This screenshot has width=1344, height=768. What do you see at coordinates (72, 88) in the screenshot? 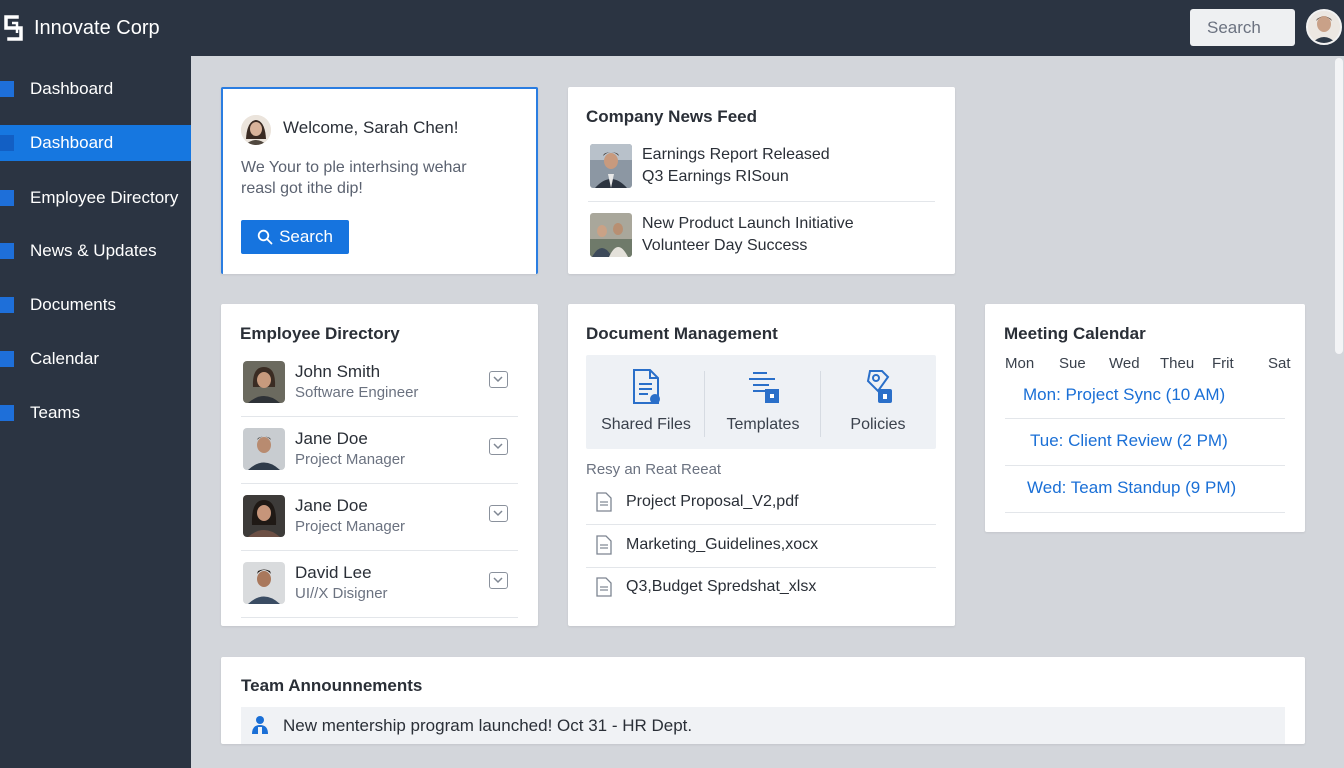
I see `sidebar-item-label: Dashboard` at bounding box center [72, 88].